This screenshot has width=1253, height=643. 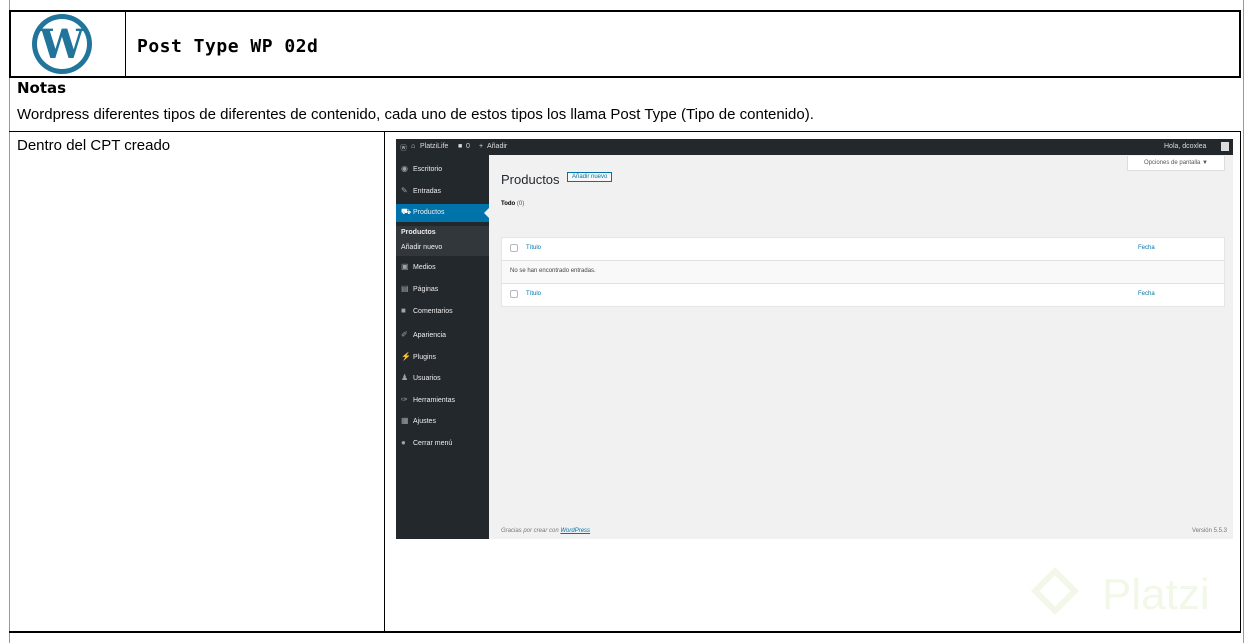 I want to click on sidebar-item-11: ✑ Herramientas, so click(x=442, y=401).